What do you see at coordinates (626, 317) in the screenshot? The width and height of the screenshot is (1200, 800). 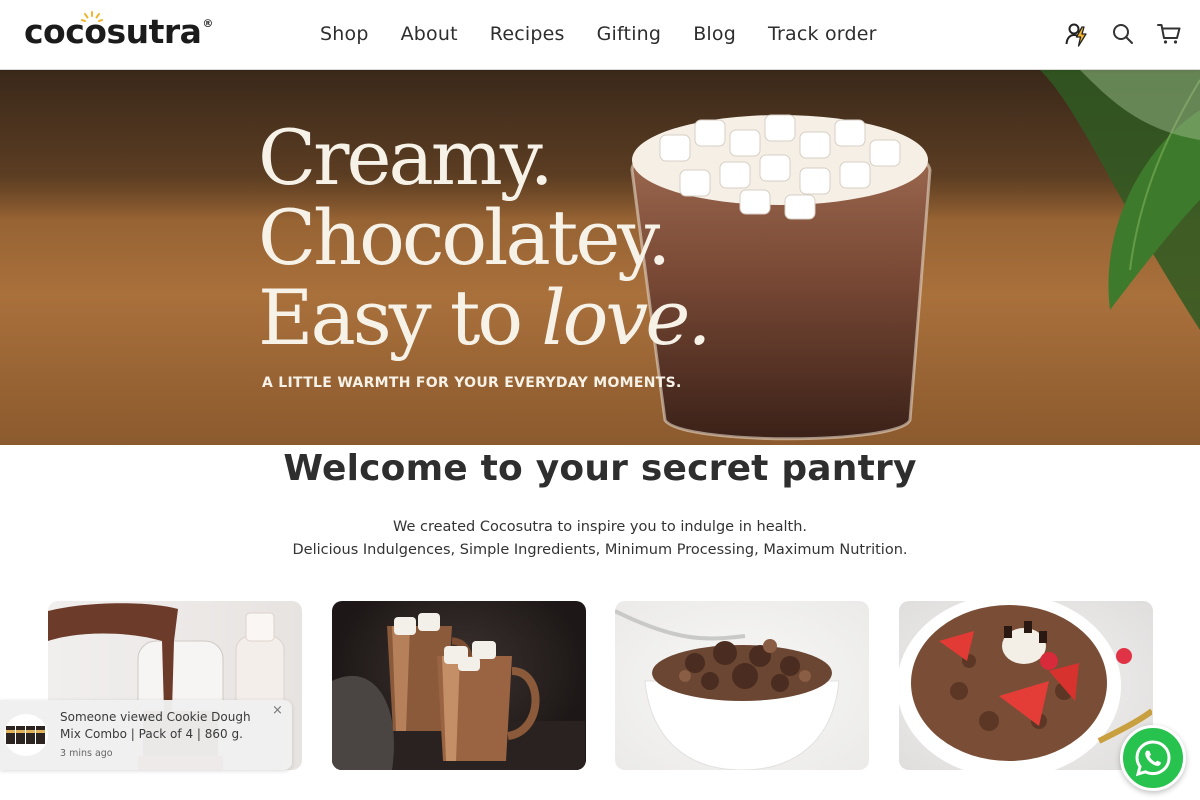 I see `hero-line-3b: love.` at bounding box center [626, 317].